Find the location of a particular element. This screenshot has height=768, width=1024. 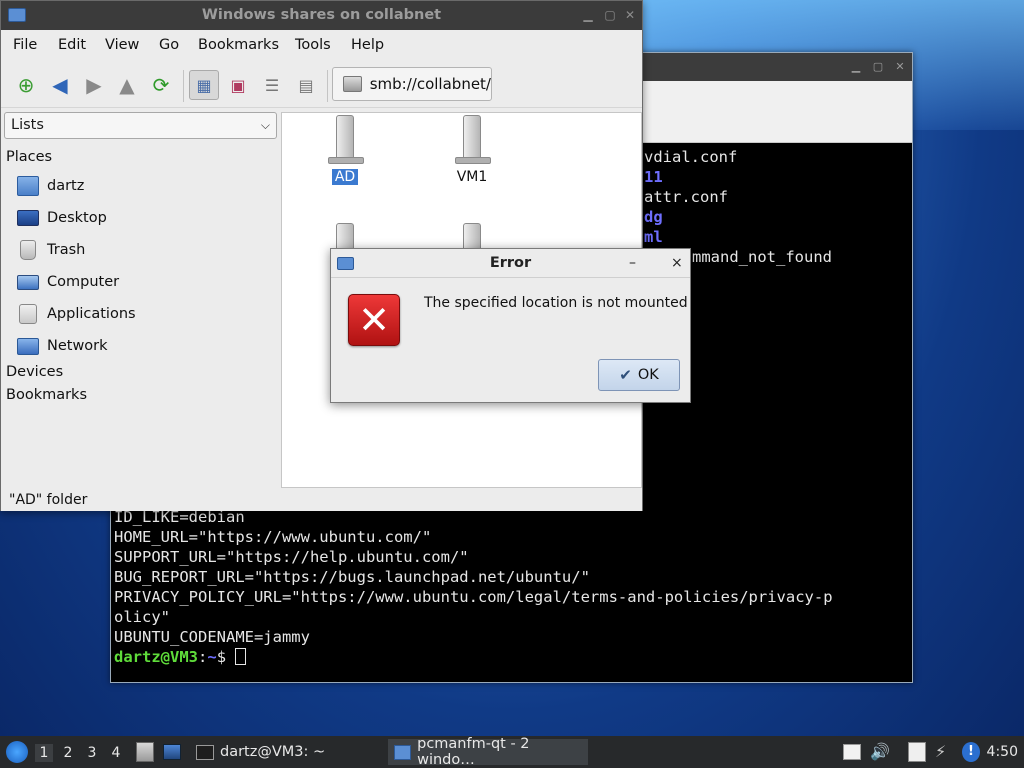

path-bar-button: smb://collabnet/ is located at coordinates (412, 84).